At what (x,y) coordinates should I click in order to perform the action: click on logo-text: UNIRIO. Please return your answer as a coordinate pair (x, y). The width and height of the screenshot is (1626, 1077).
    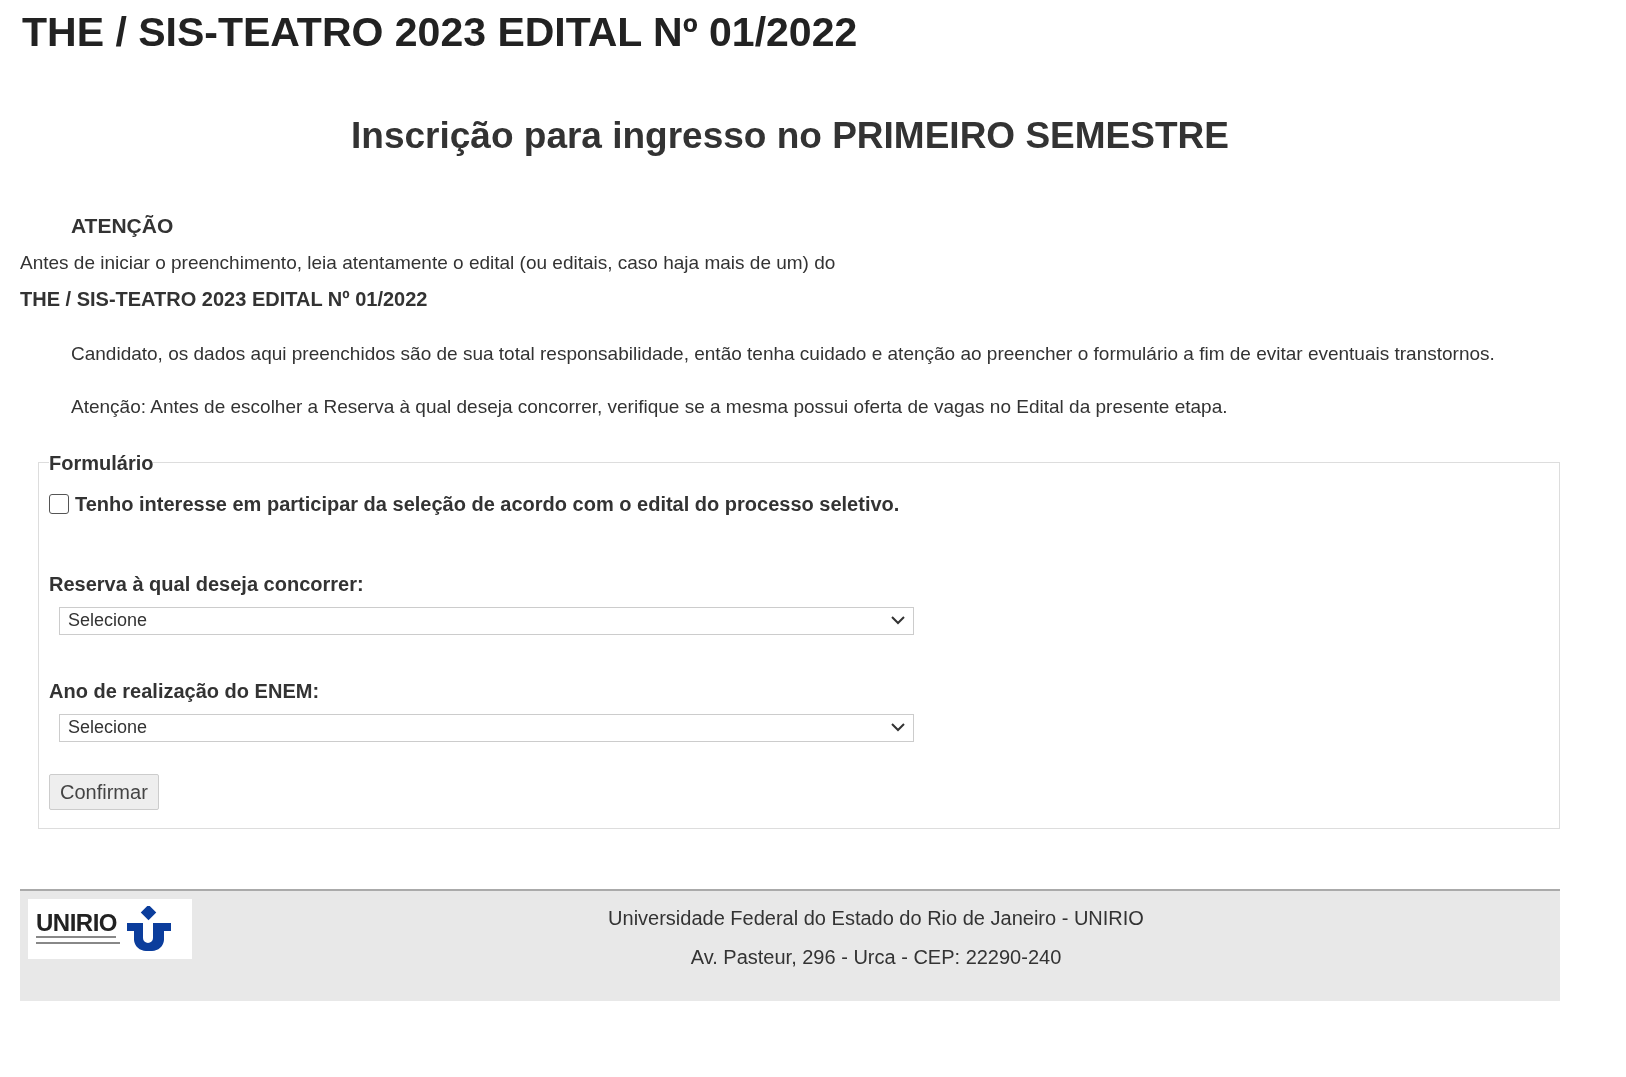
    Looking at the image, I should click on (77, 923).